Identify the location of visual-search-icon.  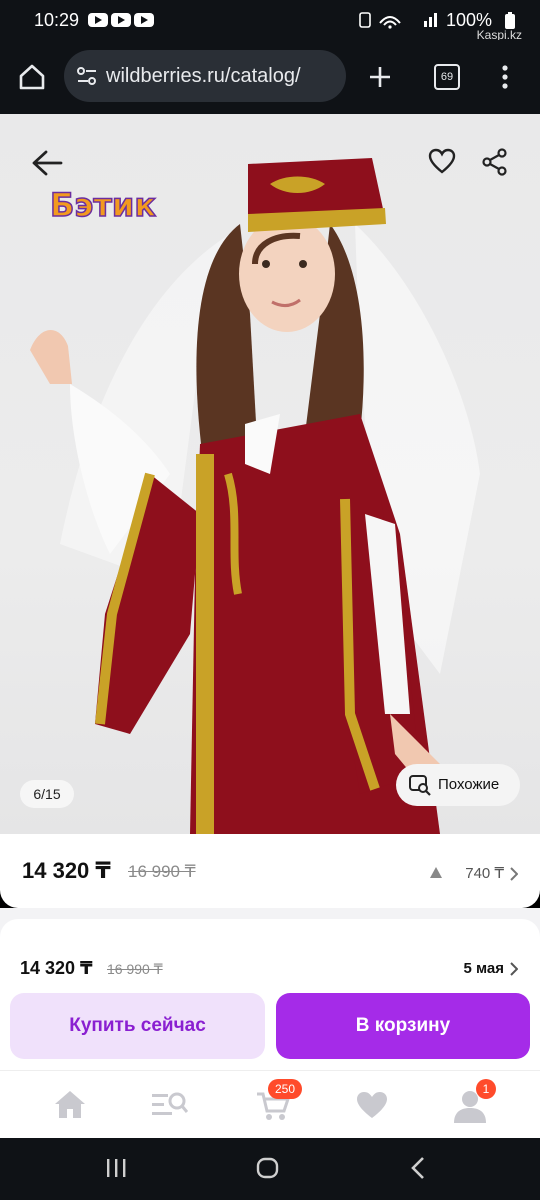
(420, 785).